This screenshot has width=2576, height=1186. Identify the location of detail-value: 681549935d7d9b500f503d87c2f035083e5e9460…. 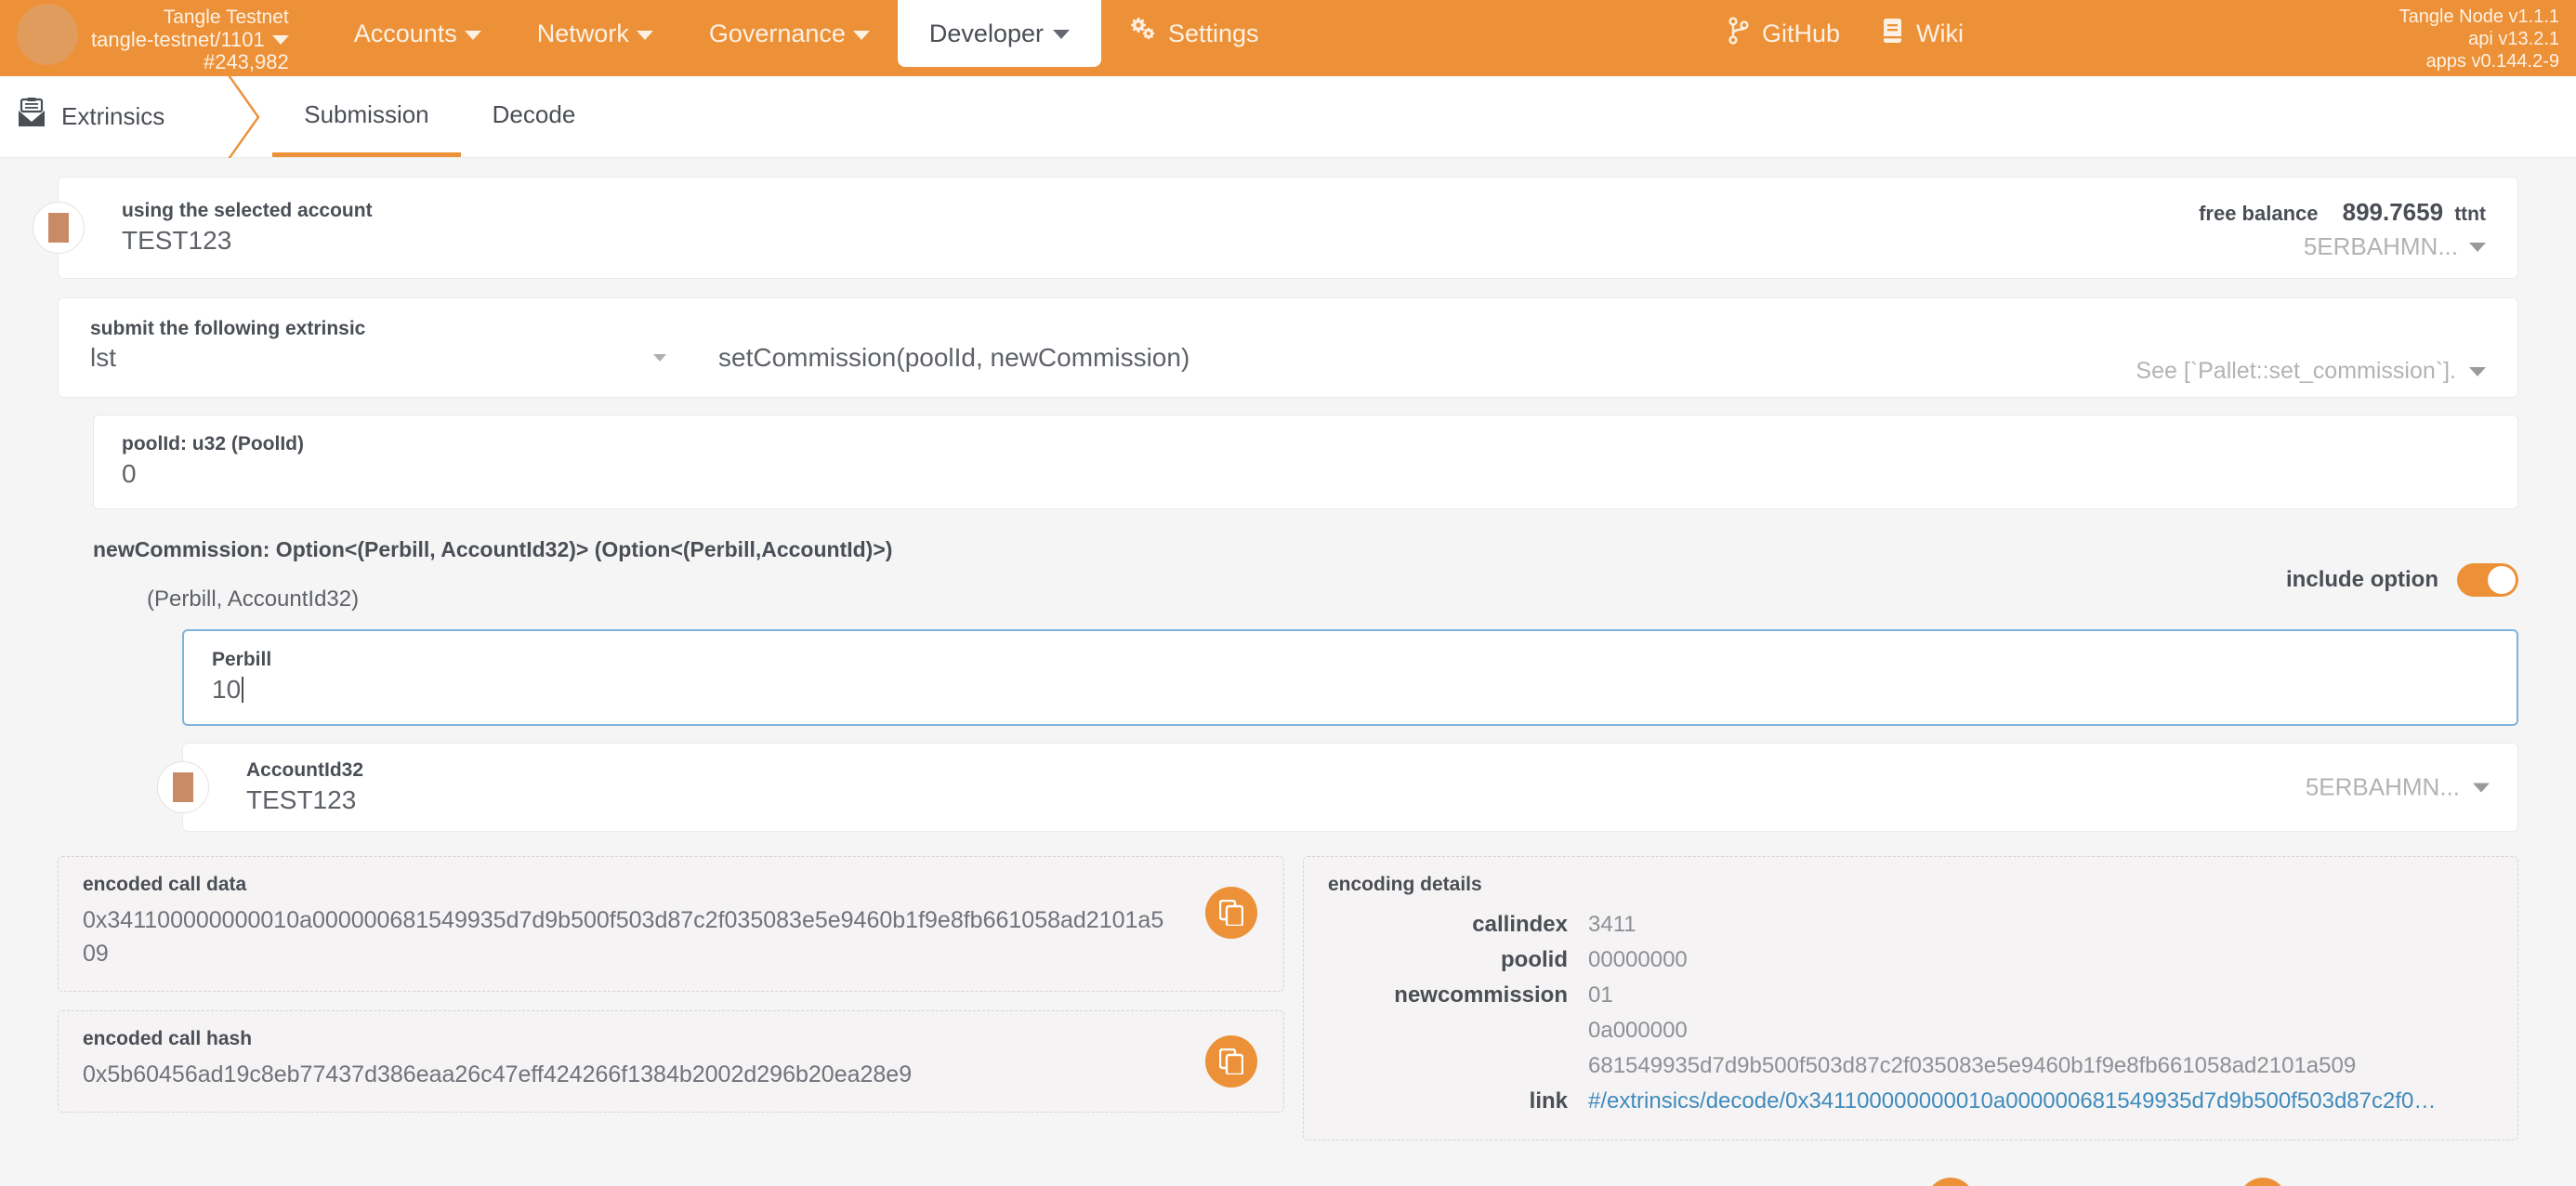
(1972, 1065).